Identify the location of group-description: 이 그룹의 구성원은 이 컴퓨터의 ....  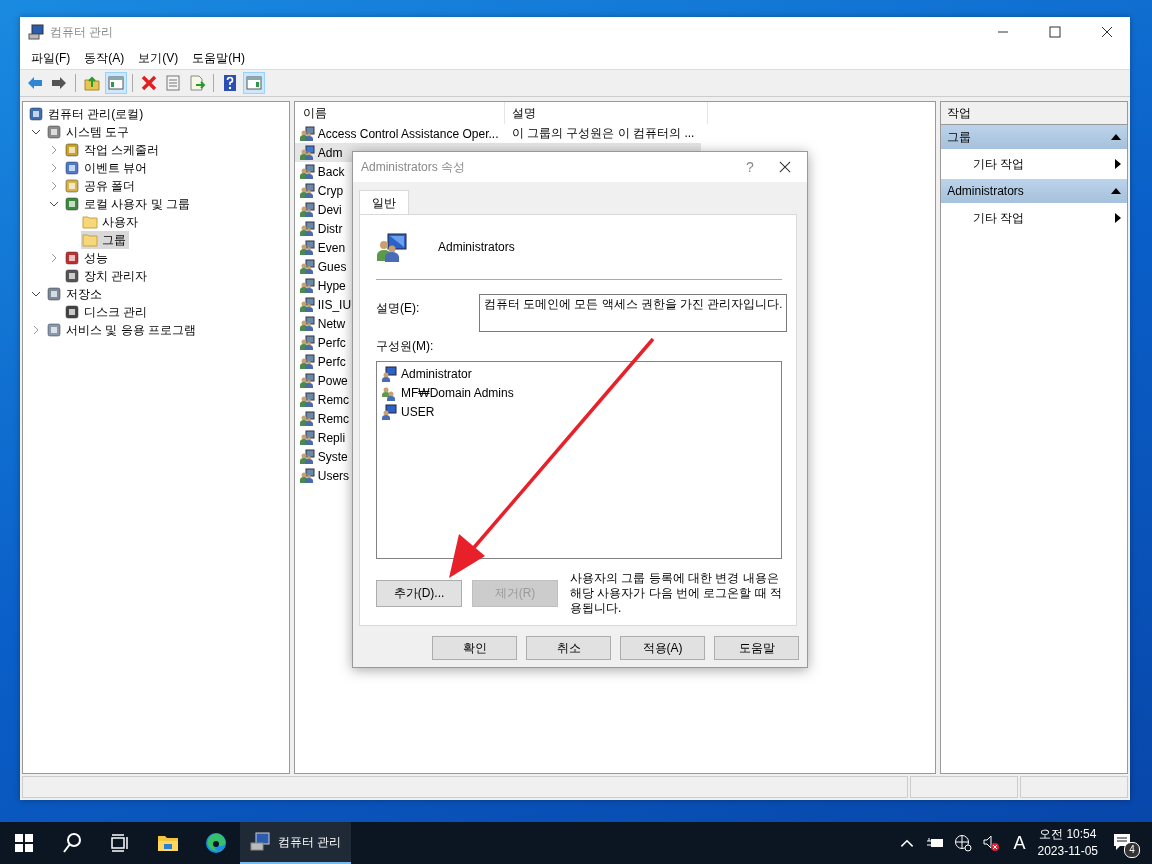
(602, 133).